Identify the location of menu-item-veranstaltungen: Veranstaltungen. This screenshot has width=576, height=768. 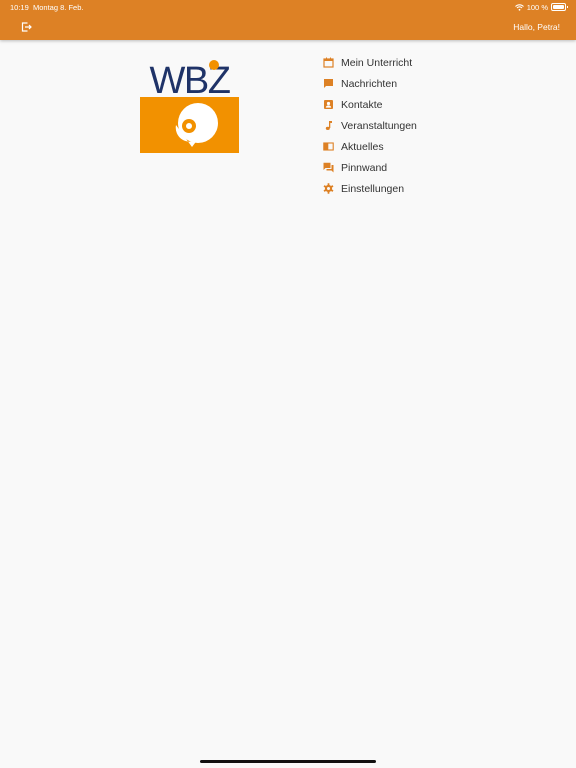
(369, 125).